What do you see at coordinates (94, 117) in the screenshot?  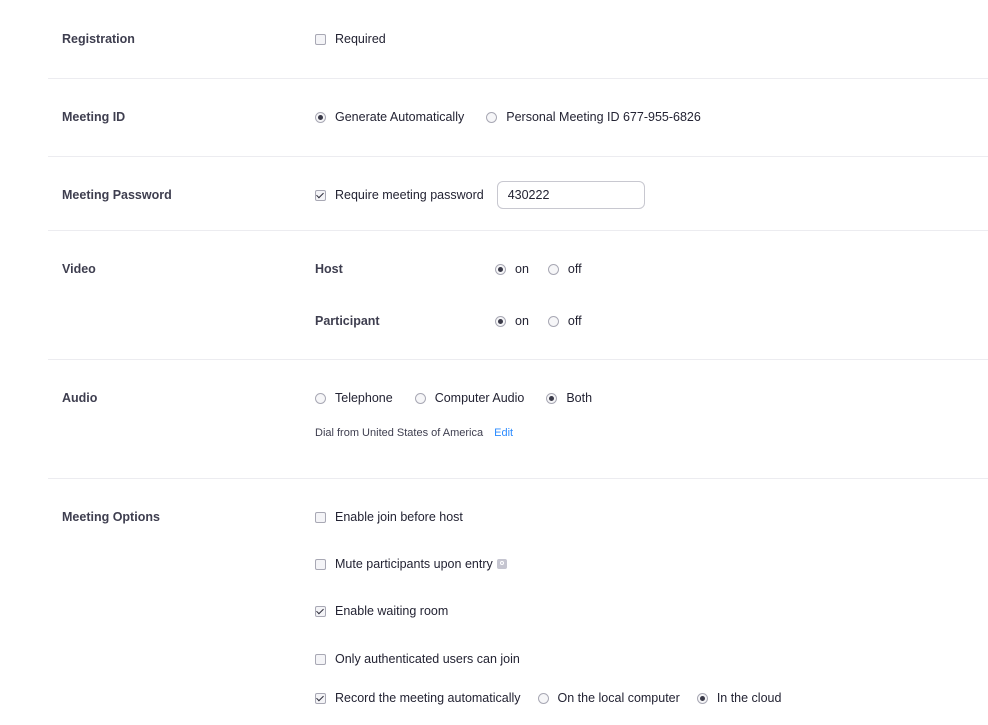 I see `meeting-id-label: Meeting ID` at bounding box center [94, 117].